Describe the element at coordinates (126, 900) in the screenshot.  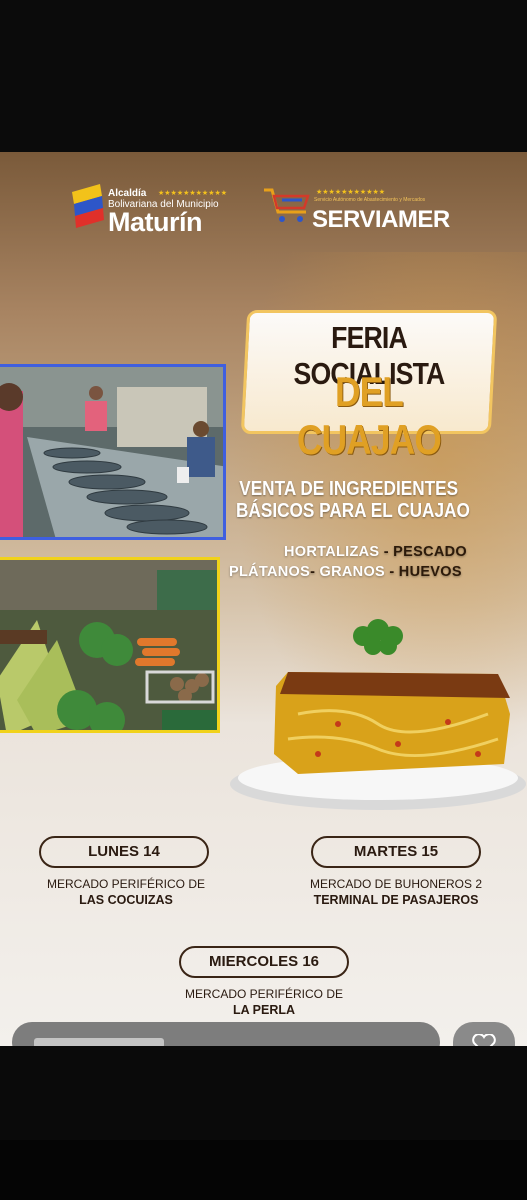
I see `location-line-2: LAS COCUIZAS` at that location.